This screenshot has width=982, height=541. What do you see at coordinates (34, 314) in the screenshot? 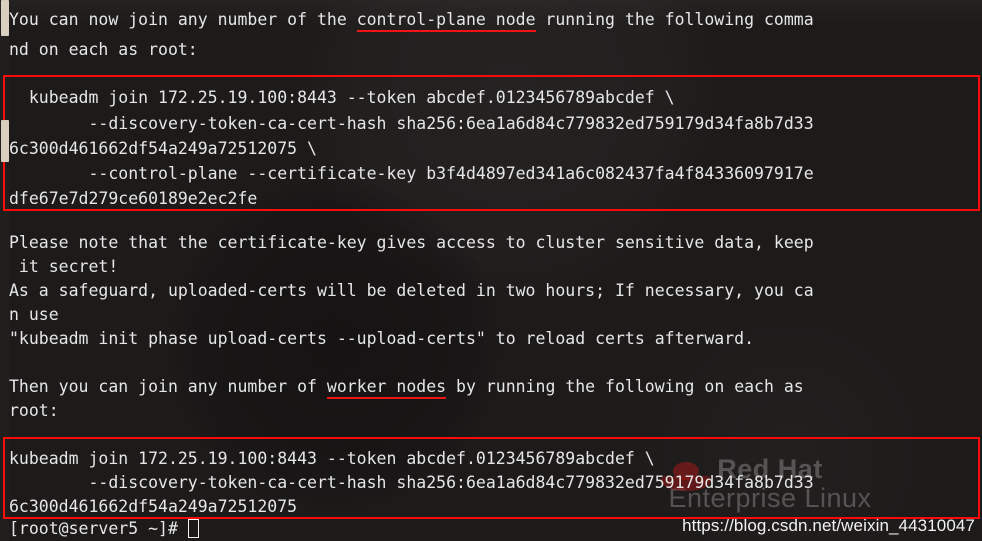
I see `output-line: n use` at bounding box center [34, 314].